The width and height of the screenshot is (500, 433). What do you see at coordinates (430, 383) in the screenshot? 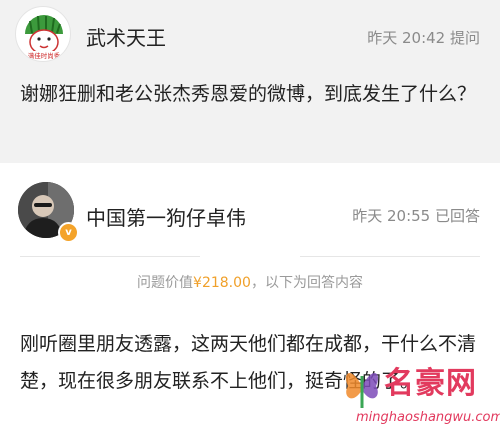
I see `watermark-name: 名豪网` at bounding box center [430, 383].